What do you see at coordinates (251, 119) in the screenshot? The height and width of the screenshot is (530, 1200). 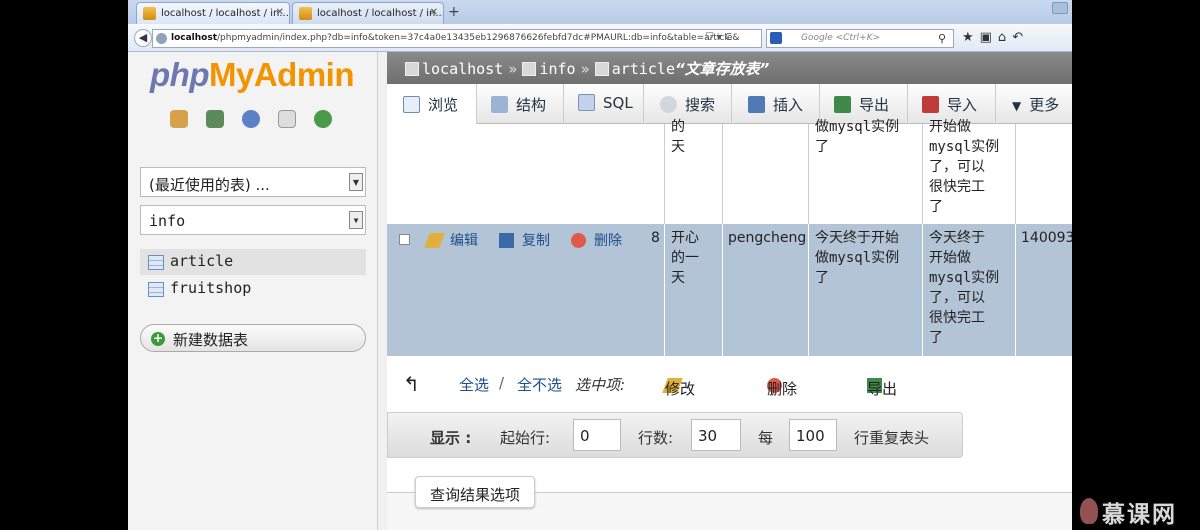 I see `help-icon` at bounding box center [251, 119].